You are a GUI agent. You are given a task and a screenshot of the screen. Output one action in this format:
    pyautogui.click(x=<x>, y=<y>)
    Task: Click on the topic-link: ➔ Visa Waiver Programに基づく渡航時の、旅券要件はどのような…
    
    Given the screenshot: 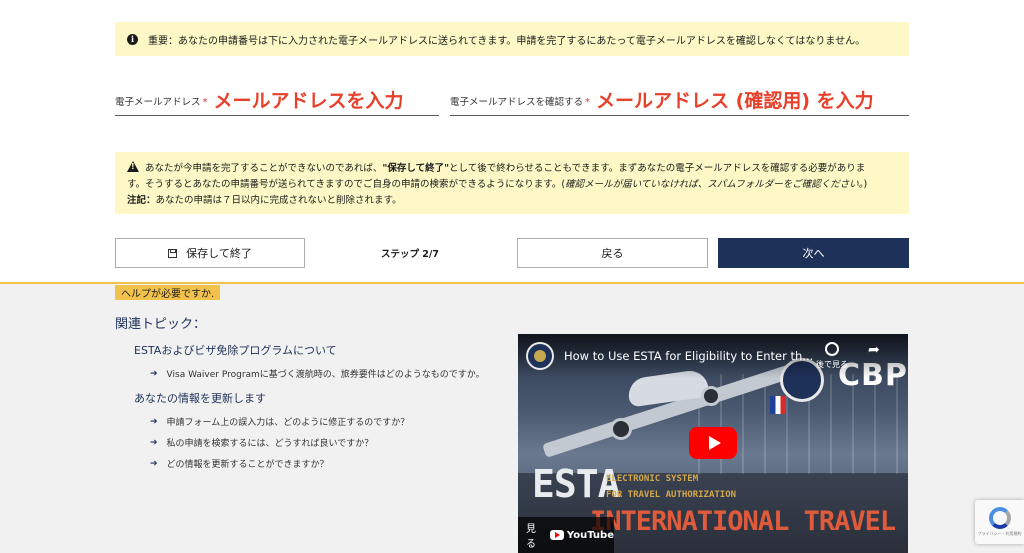 What is the action you would take?
    pyautogui.click(x=317, y=374)
    